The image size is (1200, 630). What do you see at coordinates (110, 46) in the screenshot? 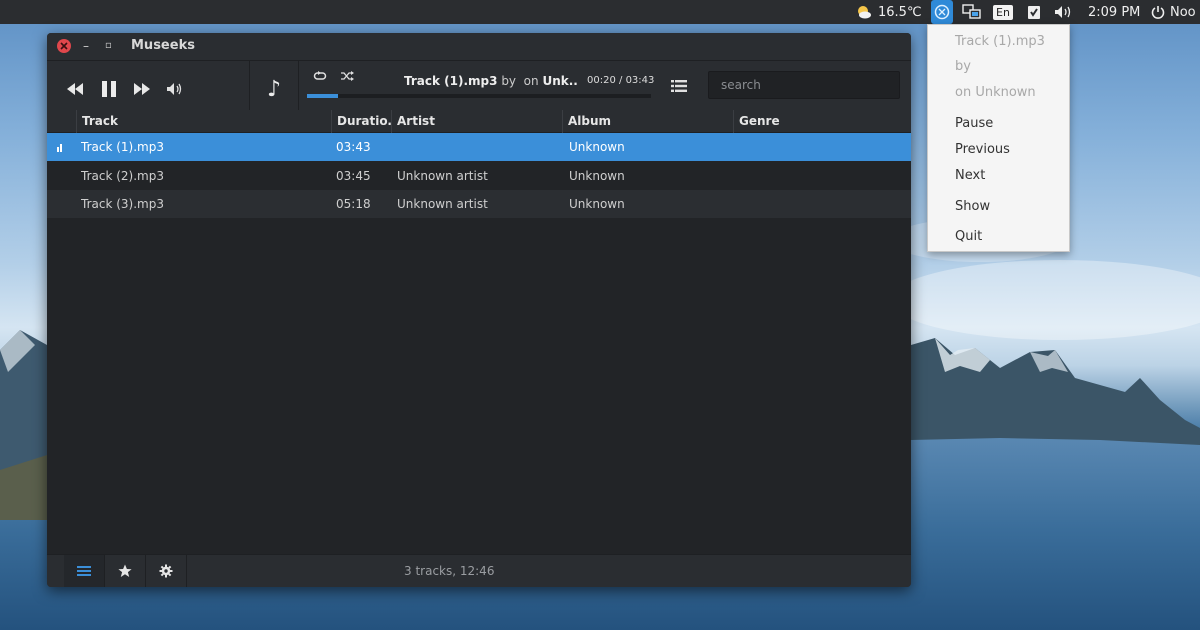
I see `maximize-button: ▫` at bounding box center [110, 46].